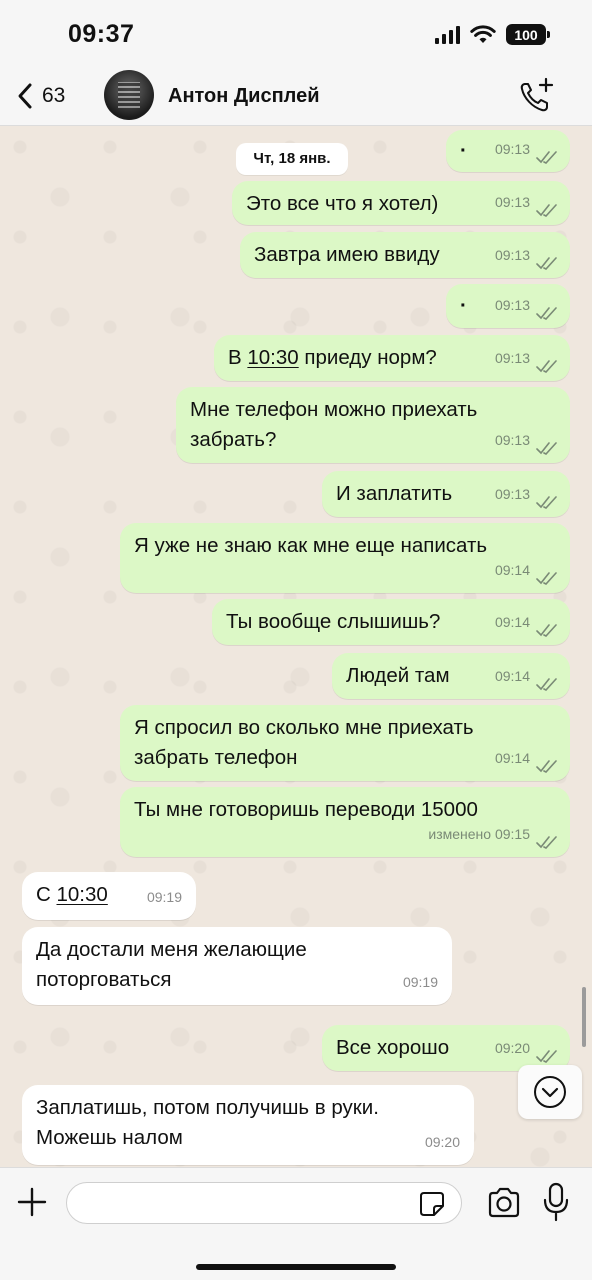 The width and height of the screenshot is (592, 1280). I want to click on unread-count: 63, so click(54, 95).